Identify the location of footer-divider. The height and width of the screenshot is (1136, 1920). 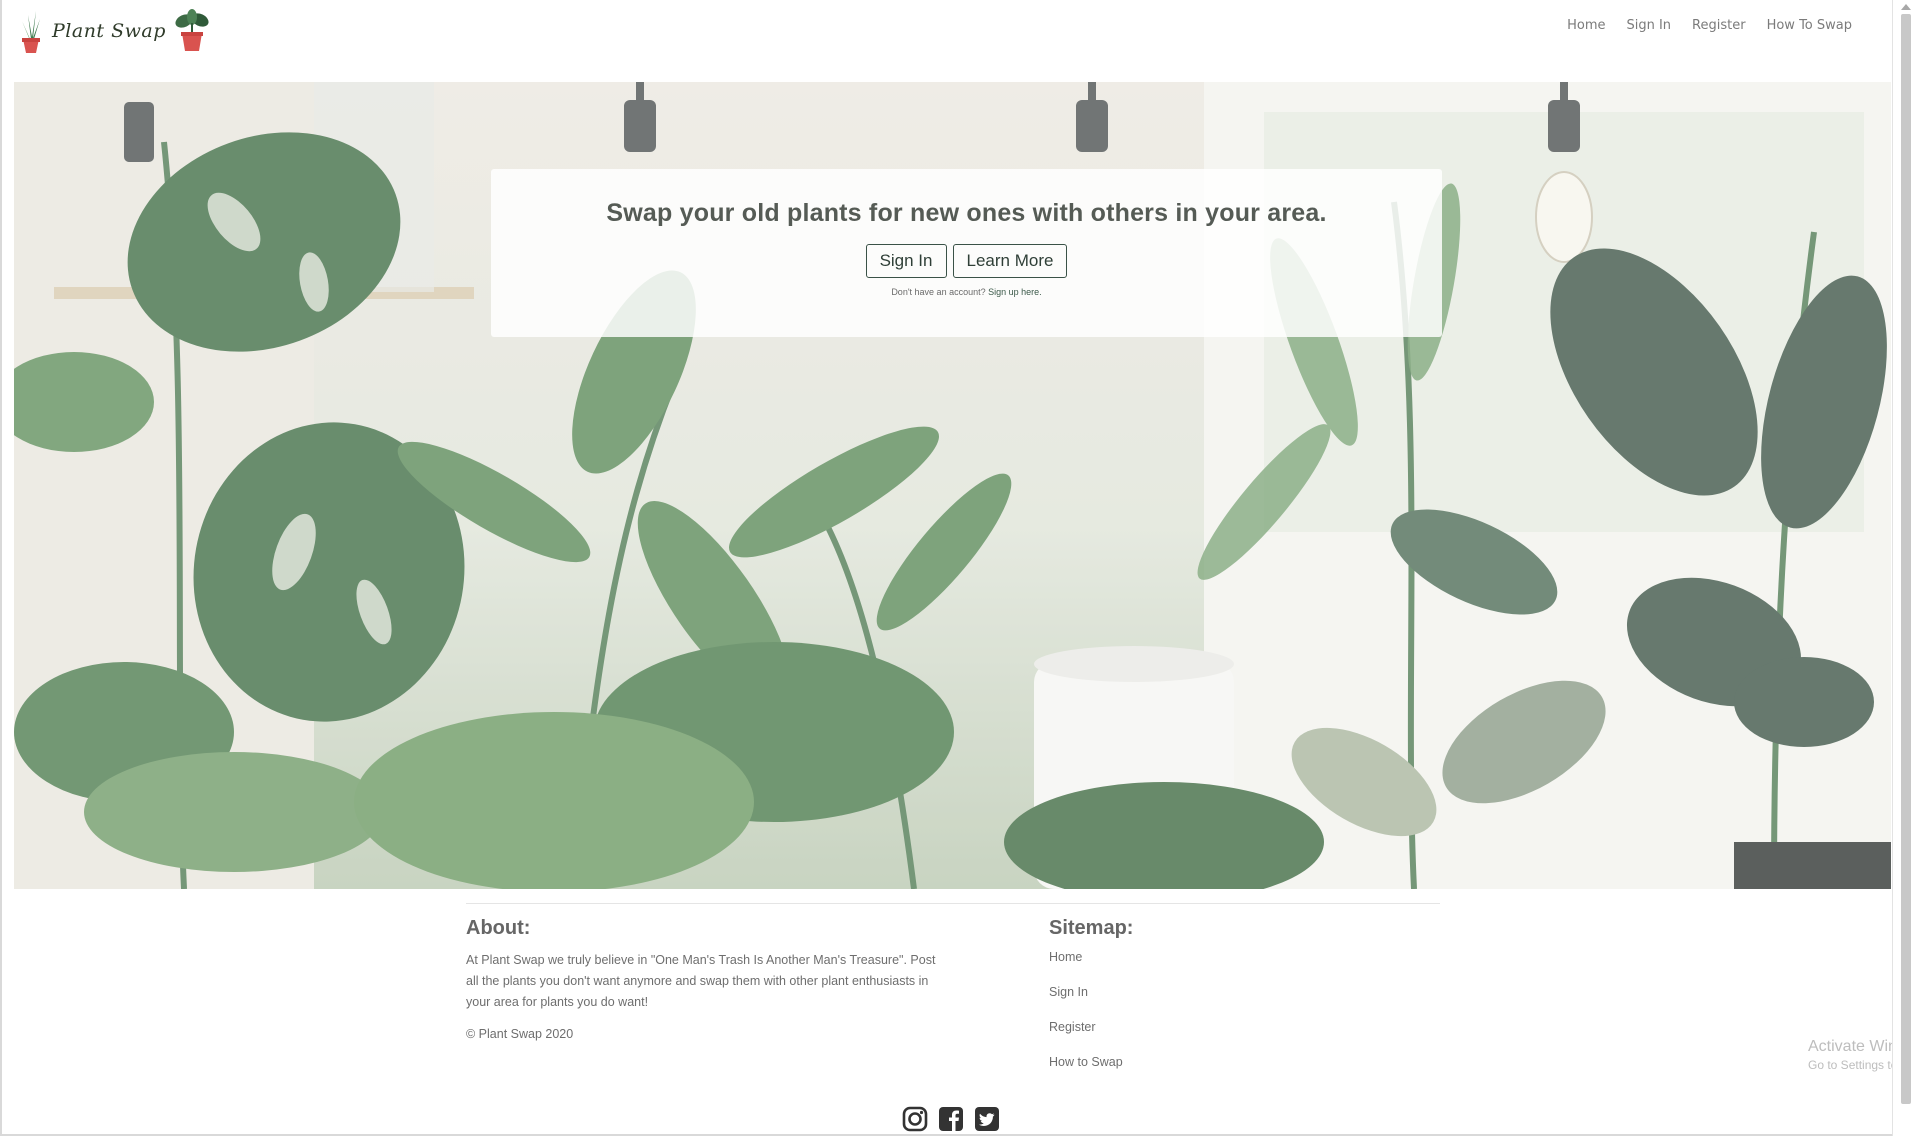
(953, 903).